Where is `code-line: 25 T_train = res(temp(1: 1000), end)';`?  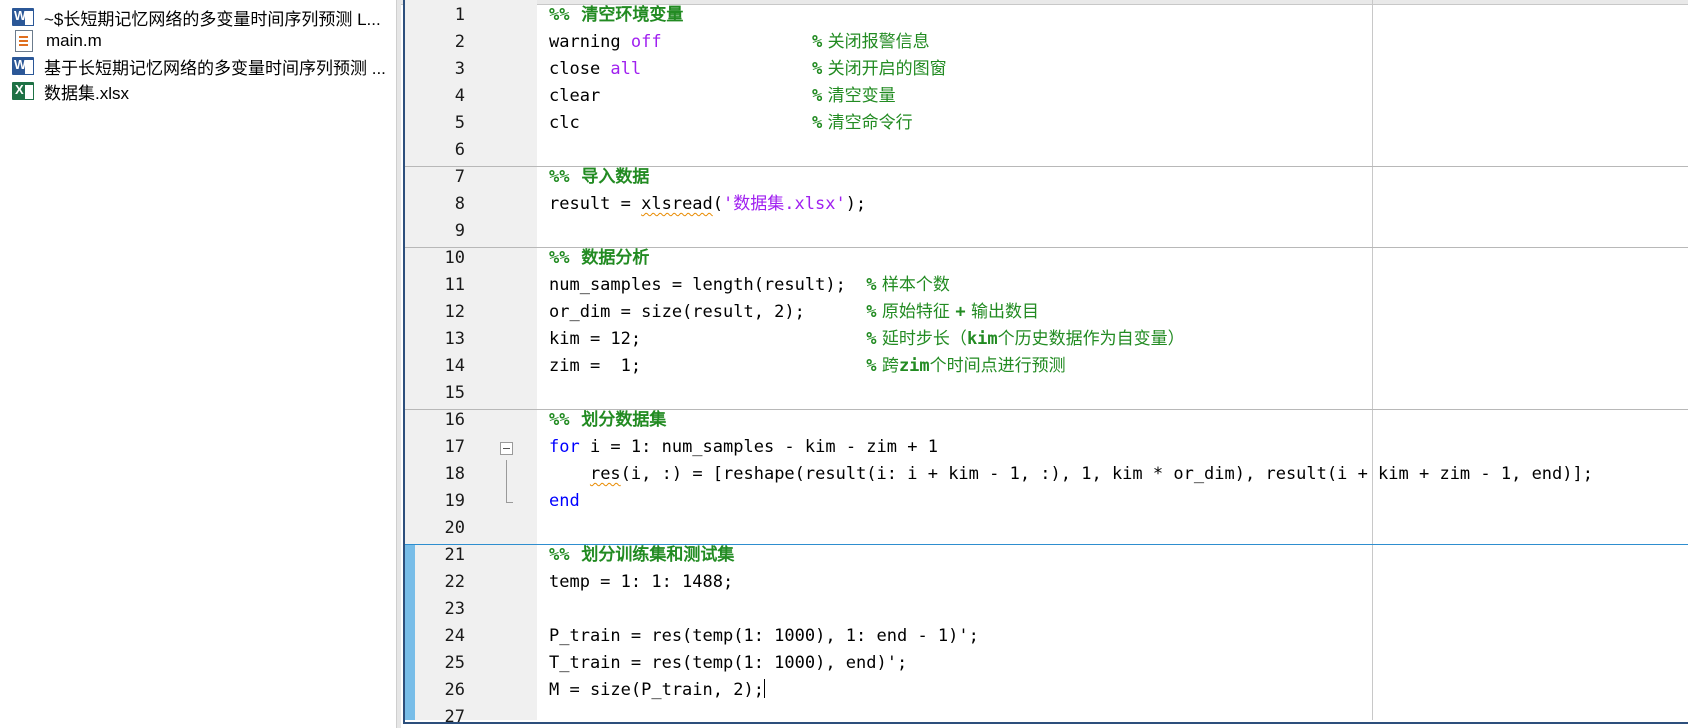
code-line: 25 T_train = res(temp(1: 1000), end)'; is located at coordinates (1046, 663).